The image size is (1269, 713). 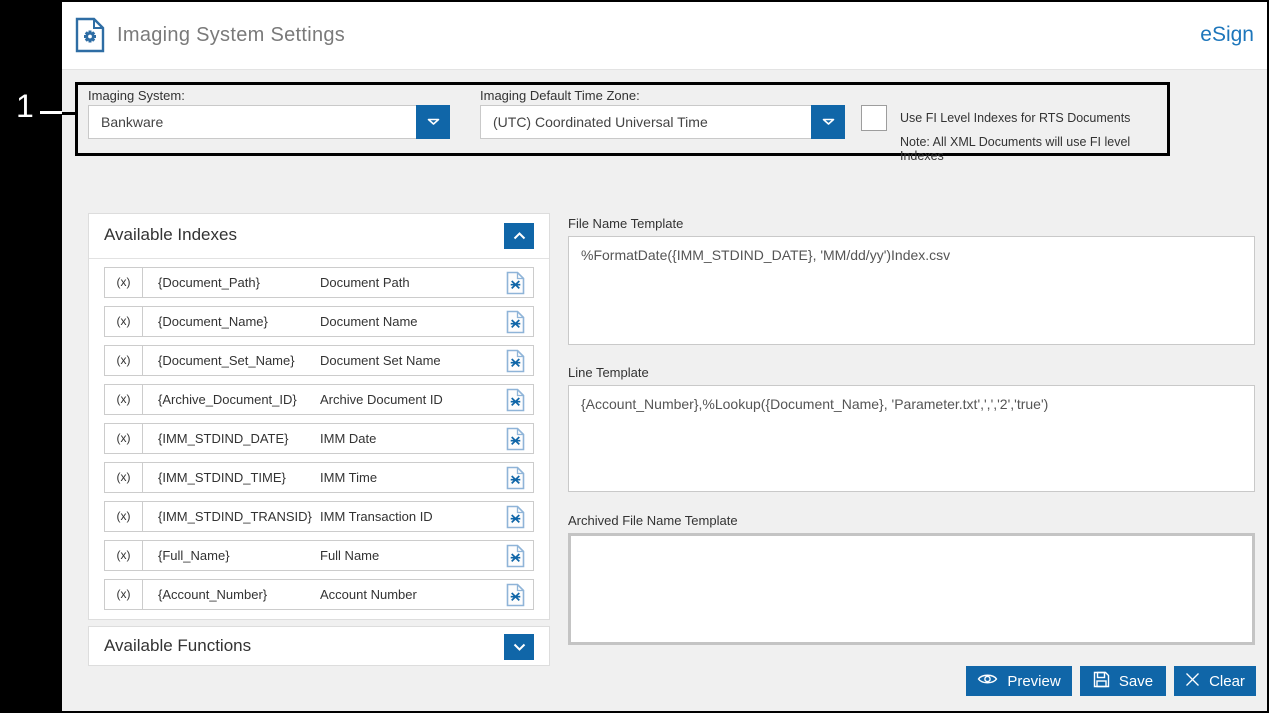 What do you see at coordinates (381, 399) in the screenshot?
I see `row-name: Archive Document ID` at bounding box center [381, 399].